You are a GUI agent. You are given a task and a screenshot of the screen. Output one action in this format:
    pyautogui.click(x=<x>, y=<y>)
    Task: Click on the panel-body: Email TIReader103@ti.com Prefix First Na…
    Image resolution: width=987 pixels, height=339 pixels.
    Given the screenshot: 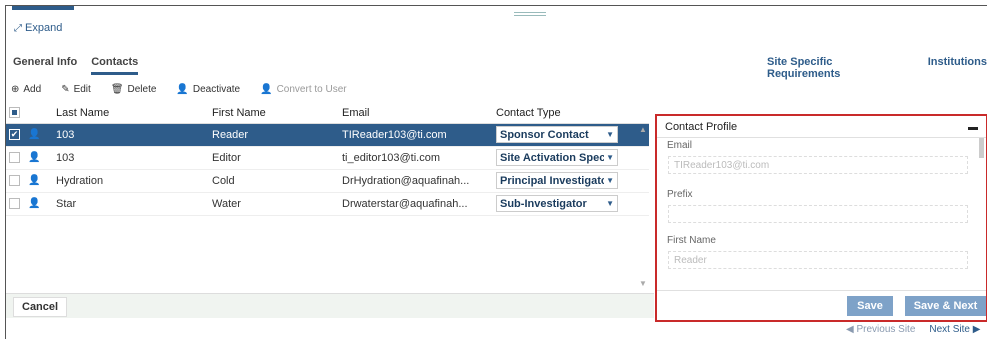 What is the action you would take?
    pyautogui.click(x=821, y=214)
    